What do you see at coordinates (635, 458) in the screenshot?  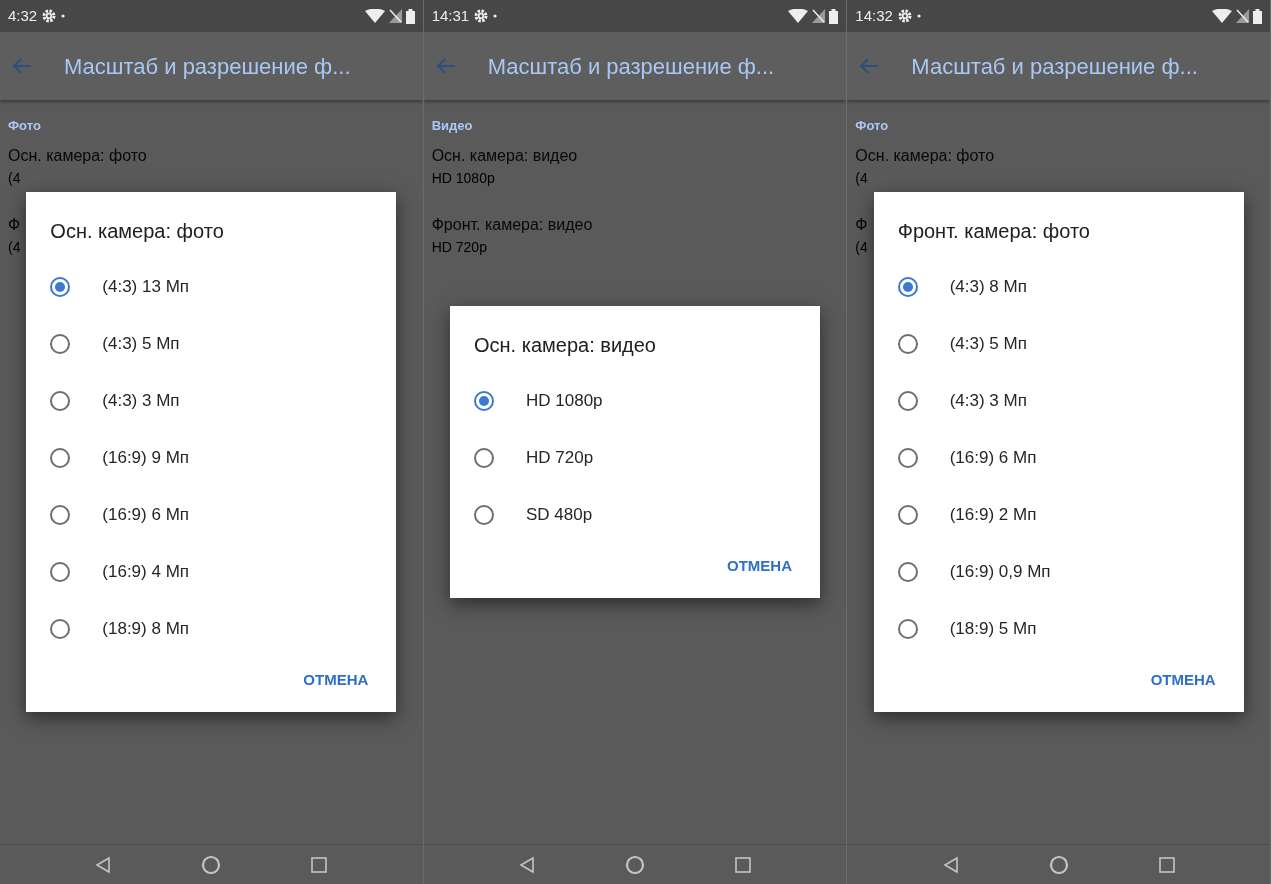 I see `radio-option: HD 720p` at bounding box center [635, 458].